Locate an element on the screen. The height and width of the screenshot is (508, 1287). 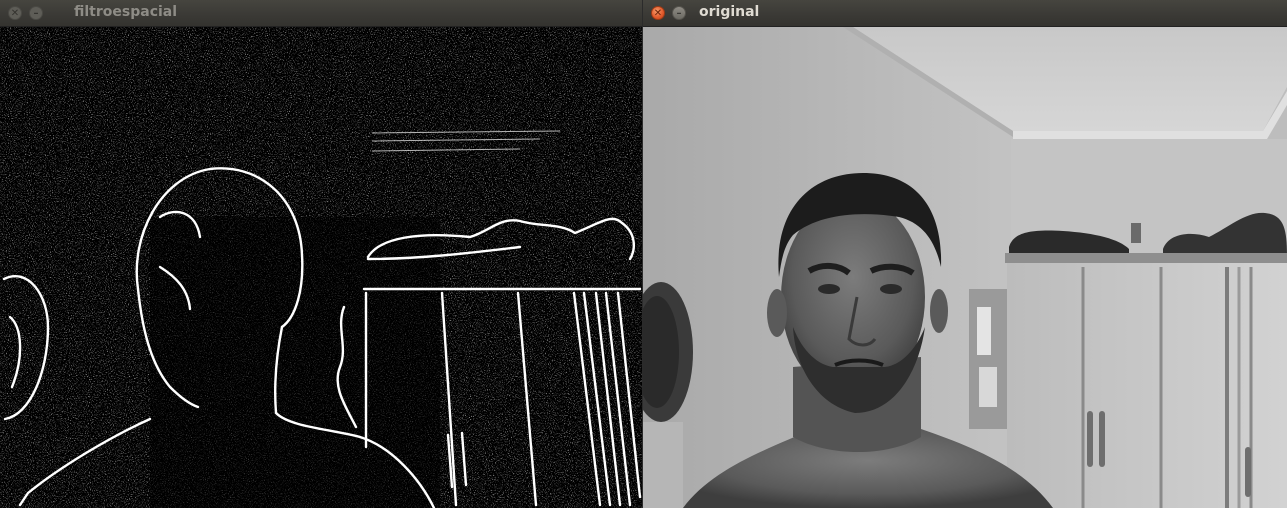
window-titlebar: ✕ – filtroespacial is located at coordinates (321, 13).